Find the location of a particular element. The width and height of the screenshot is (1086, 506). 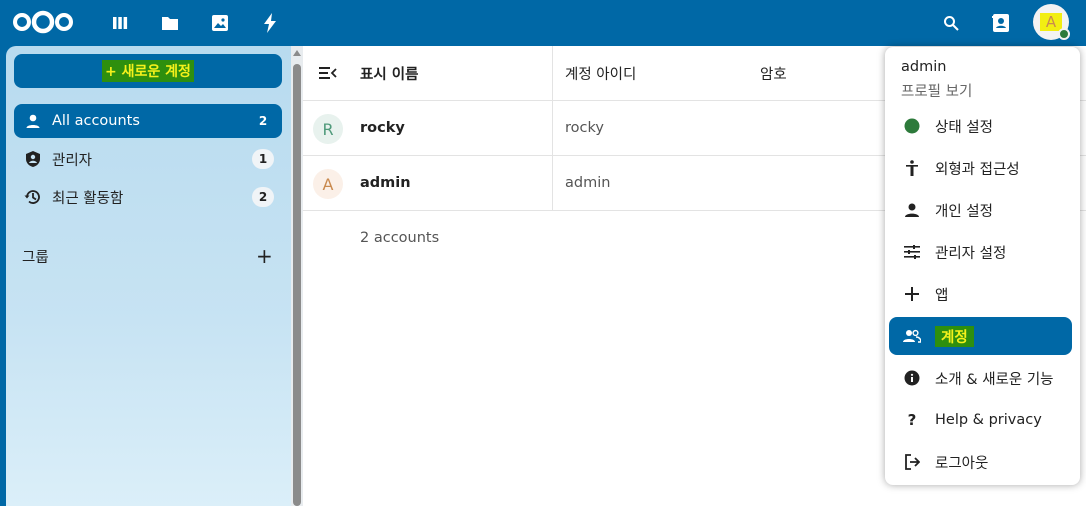

accessibility-icon is located at coordinates (912, 168).